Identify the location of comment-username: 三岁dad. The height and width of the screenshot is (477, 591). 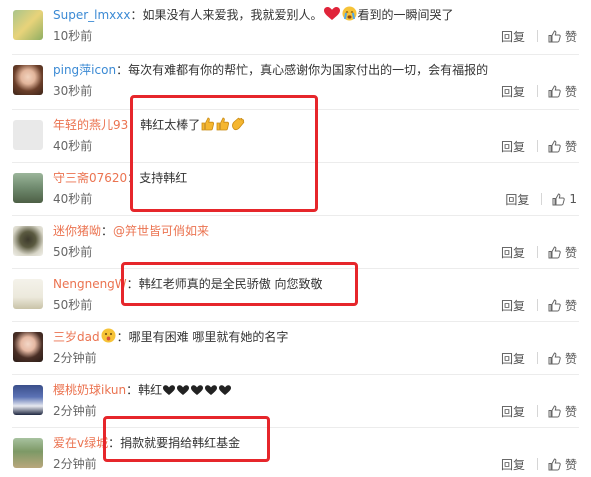
(76, 337).